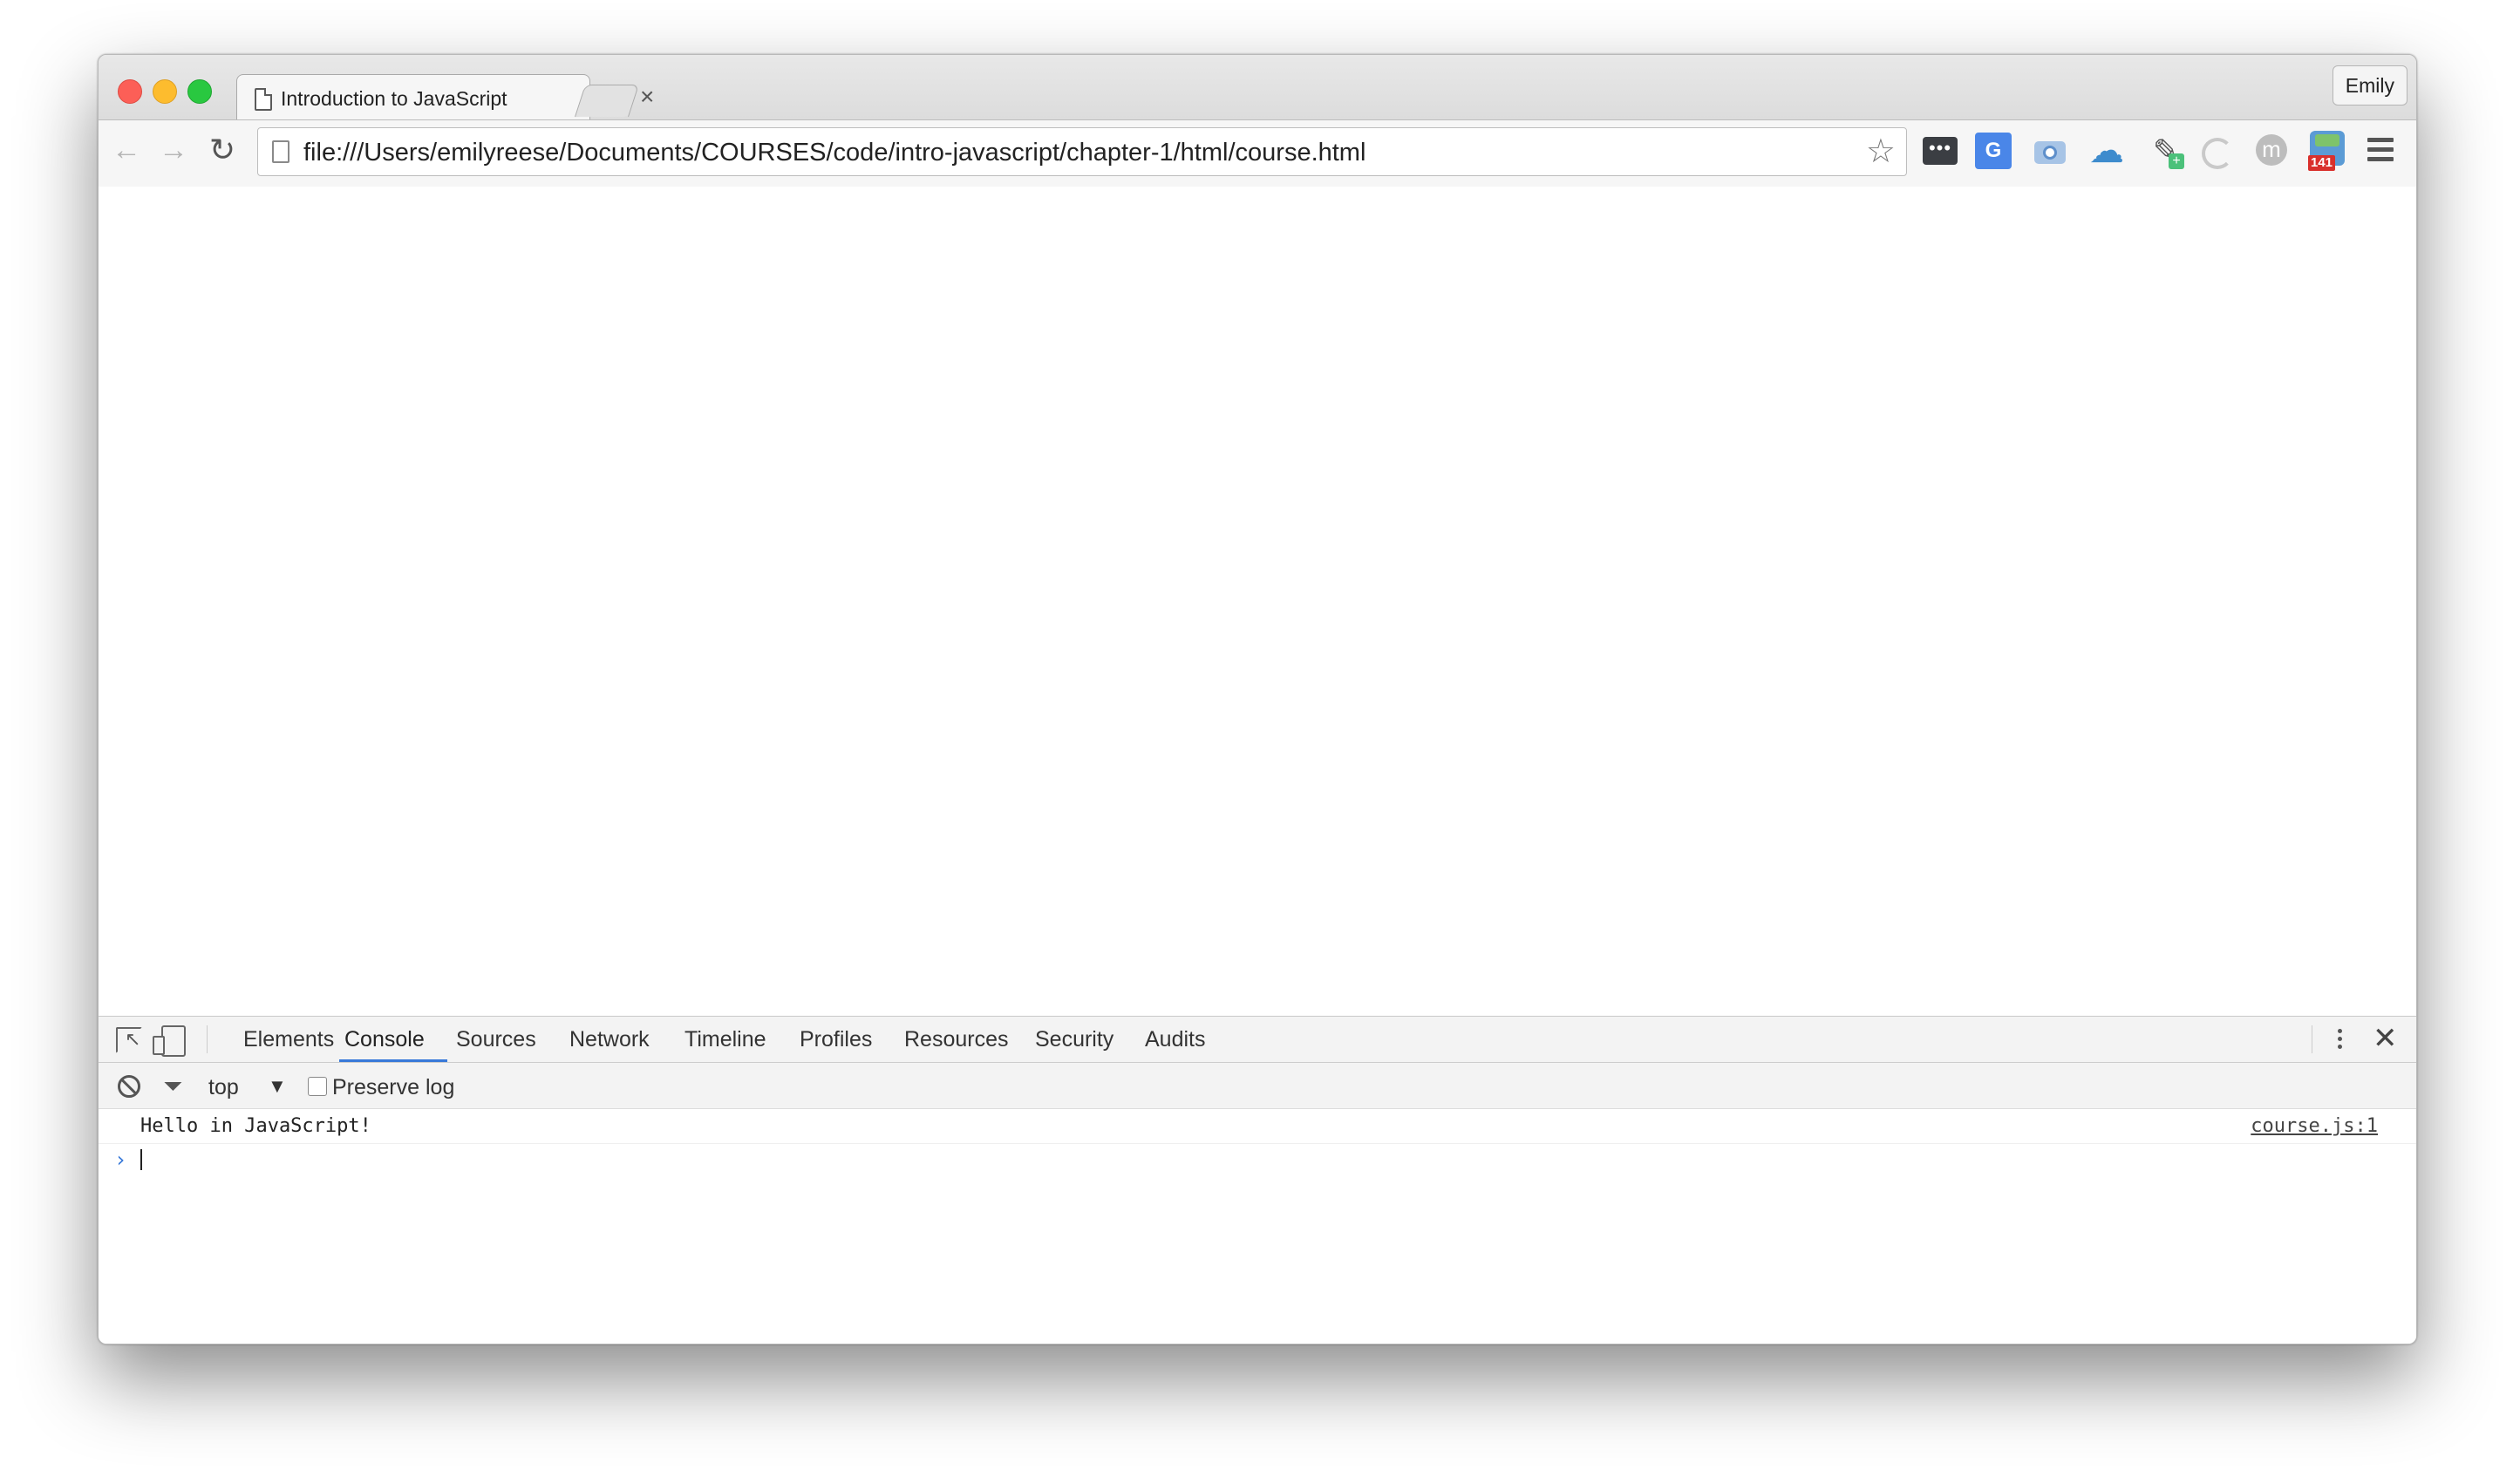 Image resolution: width=2513 pixels, height=1484 pixels. I want to click on tab-elements: Elements, so click(288, 1039).